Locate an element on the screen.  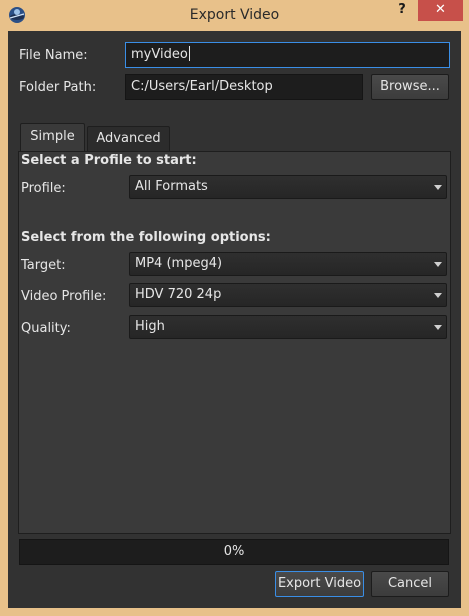
text-caret is located at coordinates (189, 53).